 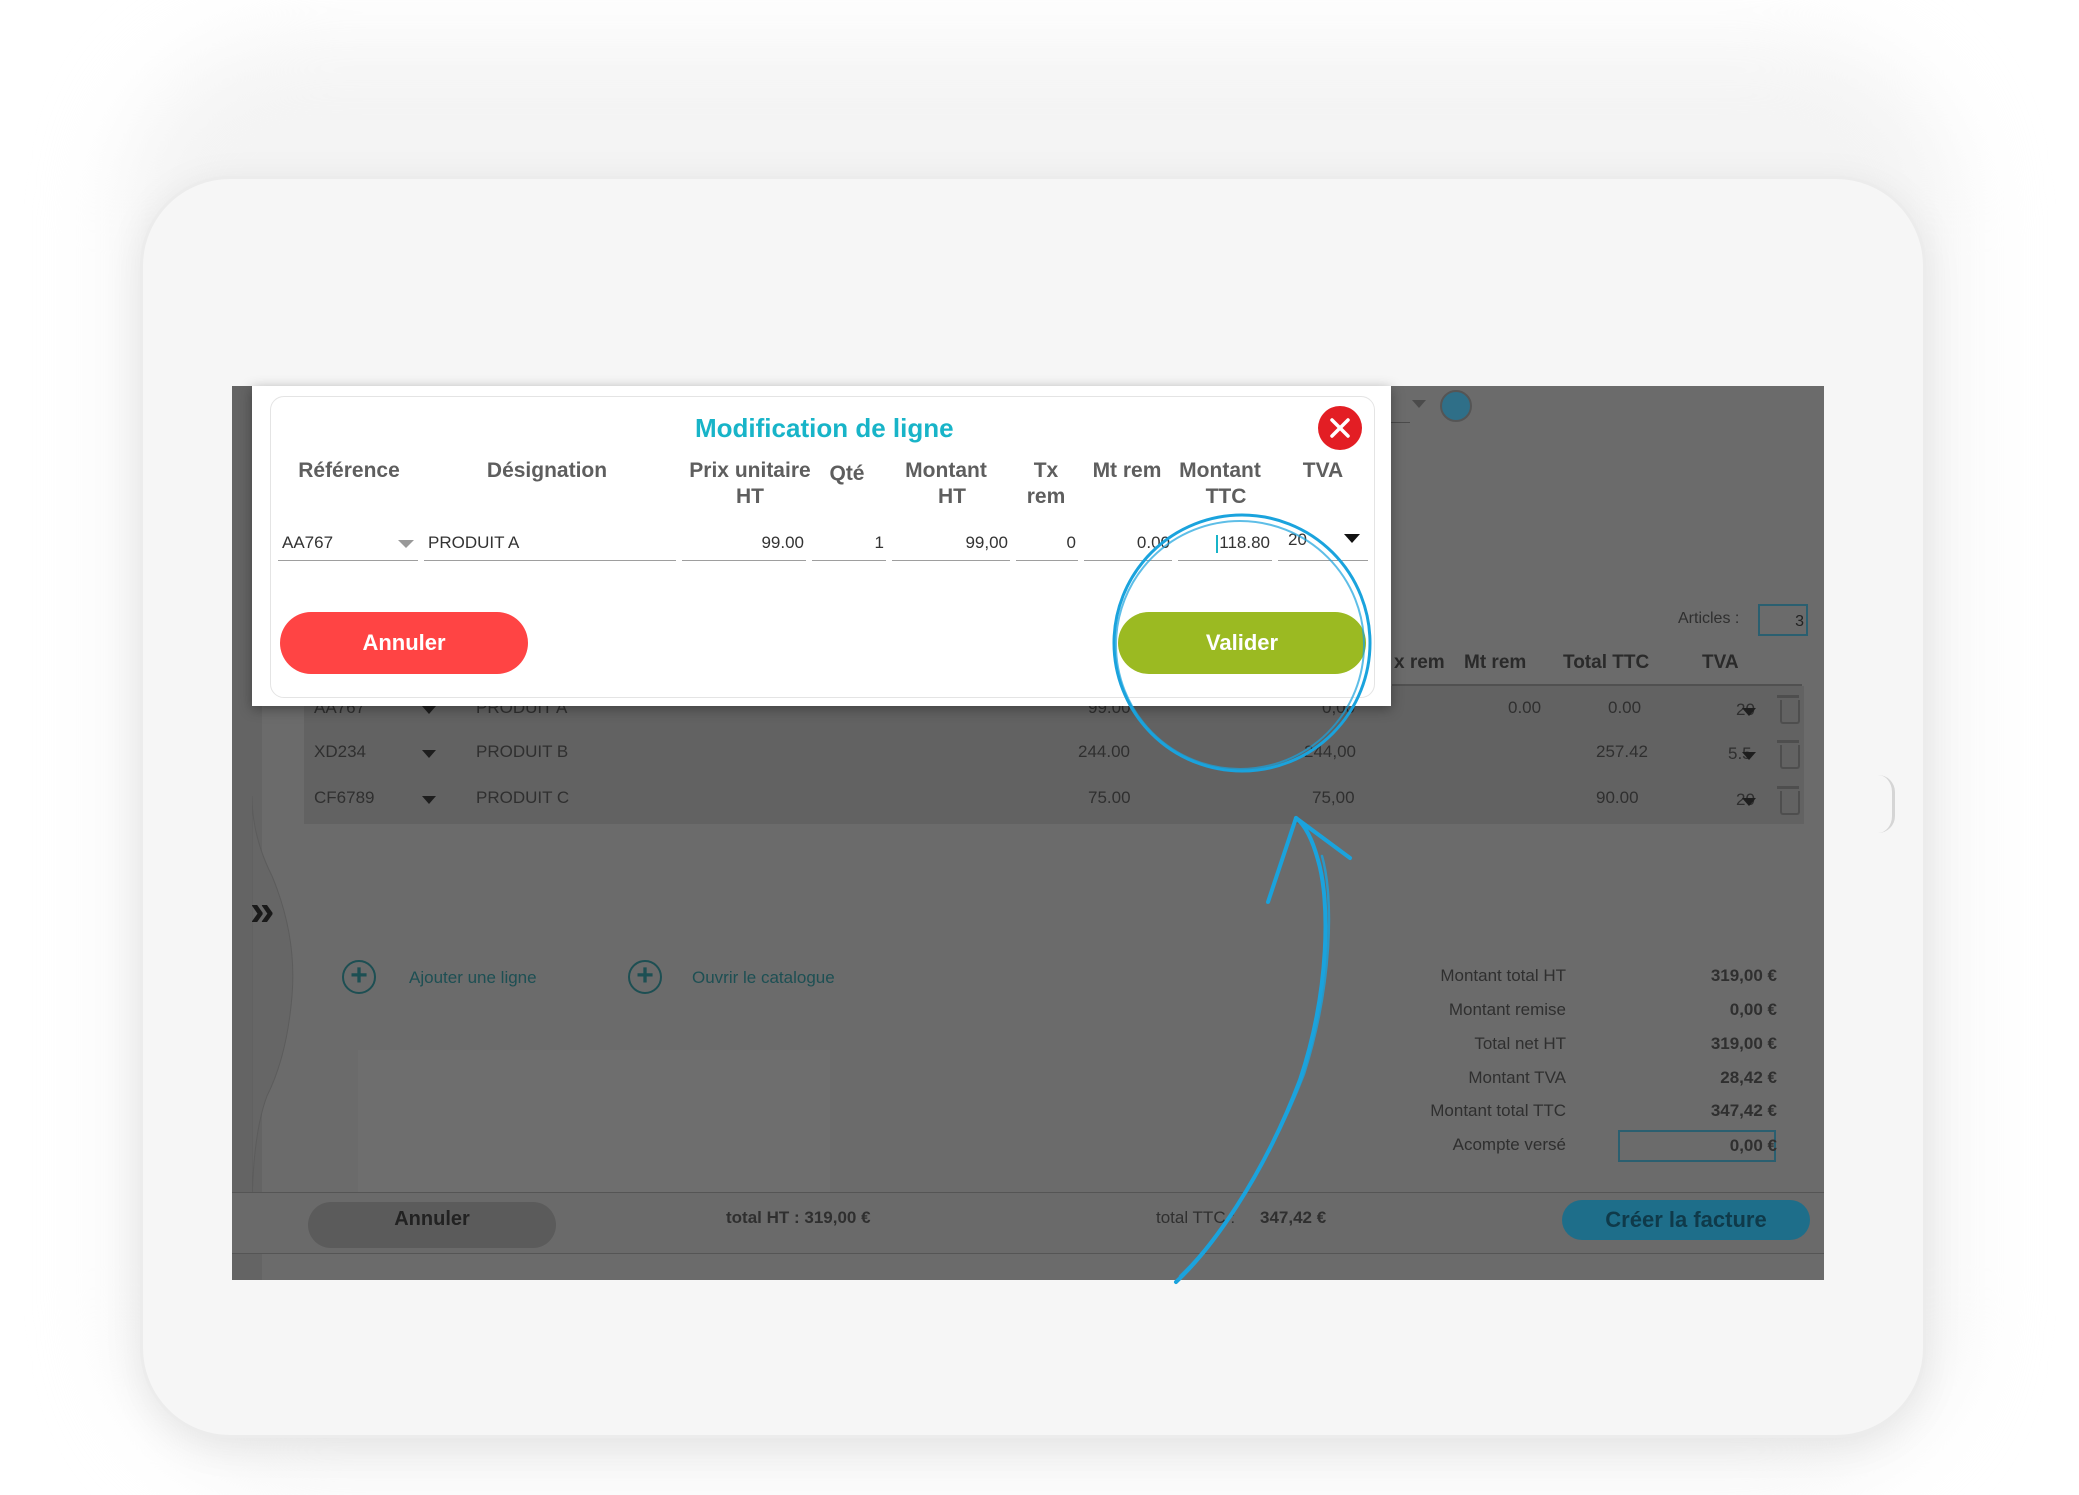 I want to click on annotation-arrow, so click(x=1263, y=1050).